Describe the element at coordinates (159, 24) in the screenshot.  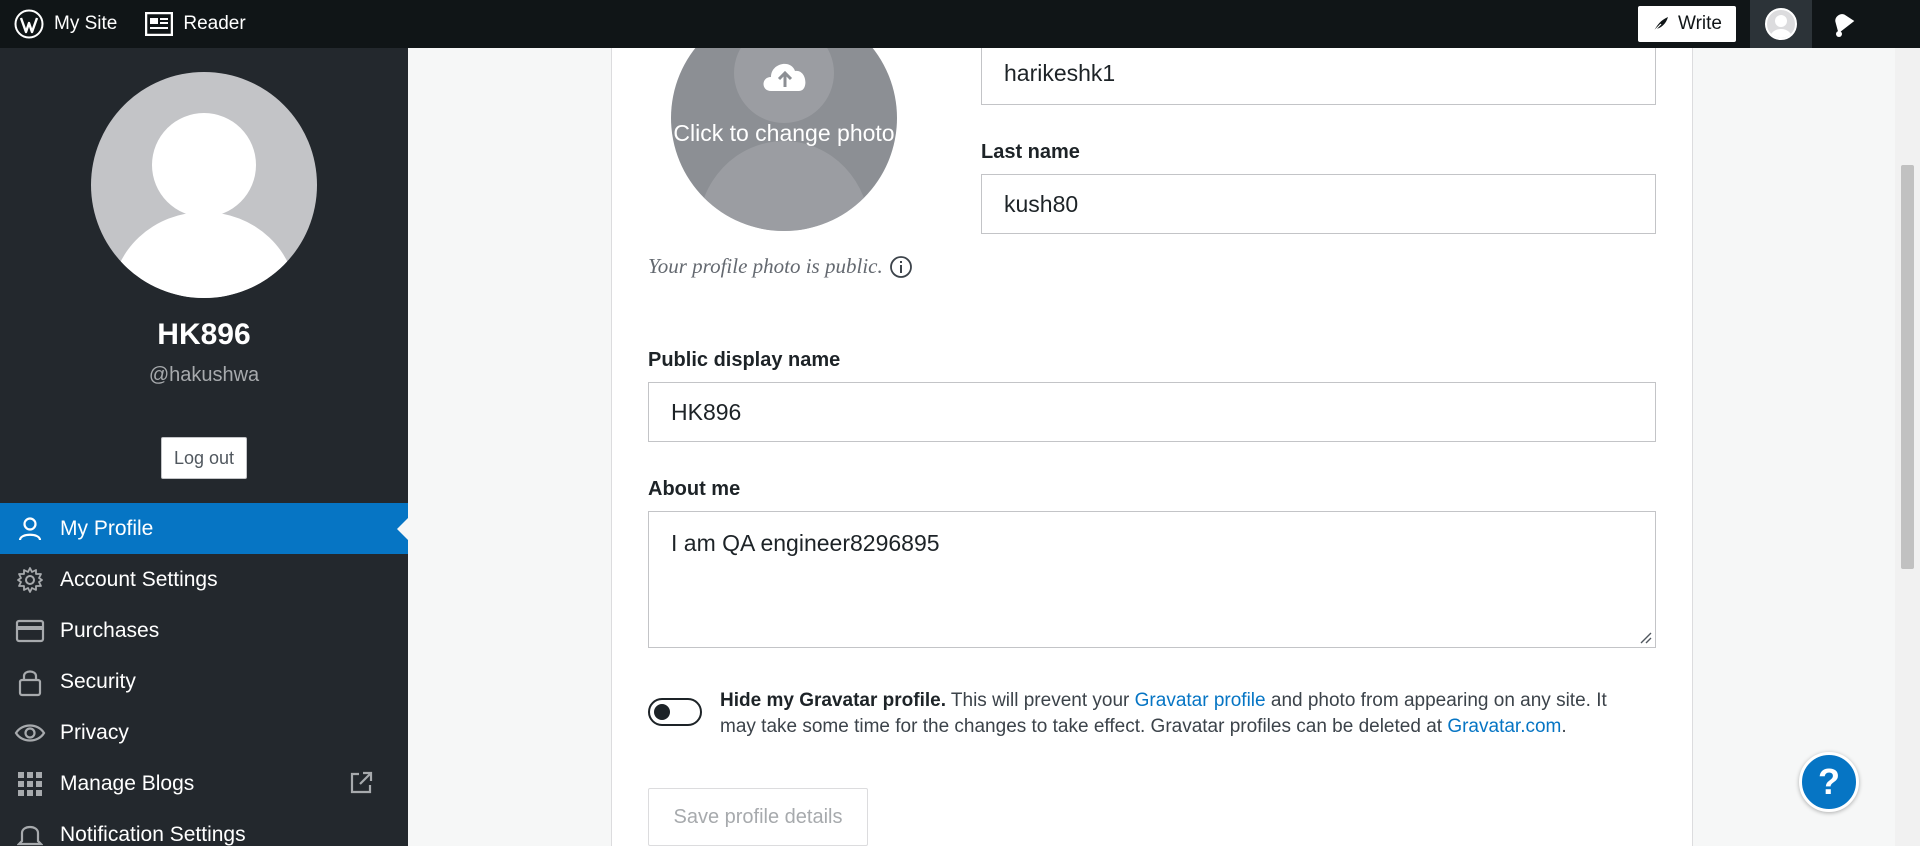
I see `reader-icon` at that location.